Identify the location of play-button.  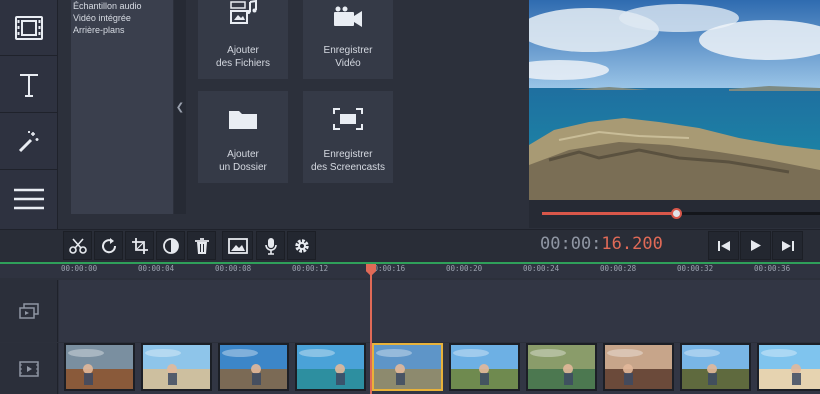
(755, 245).